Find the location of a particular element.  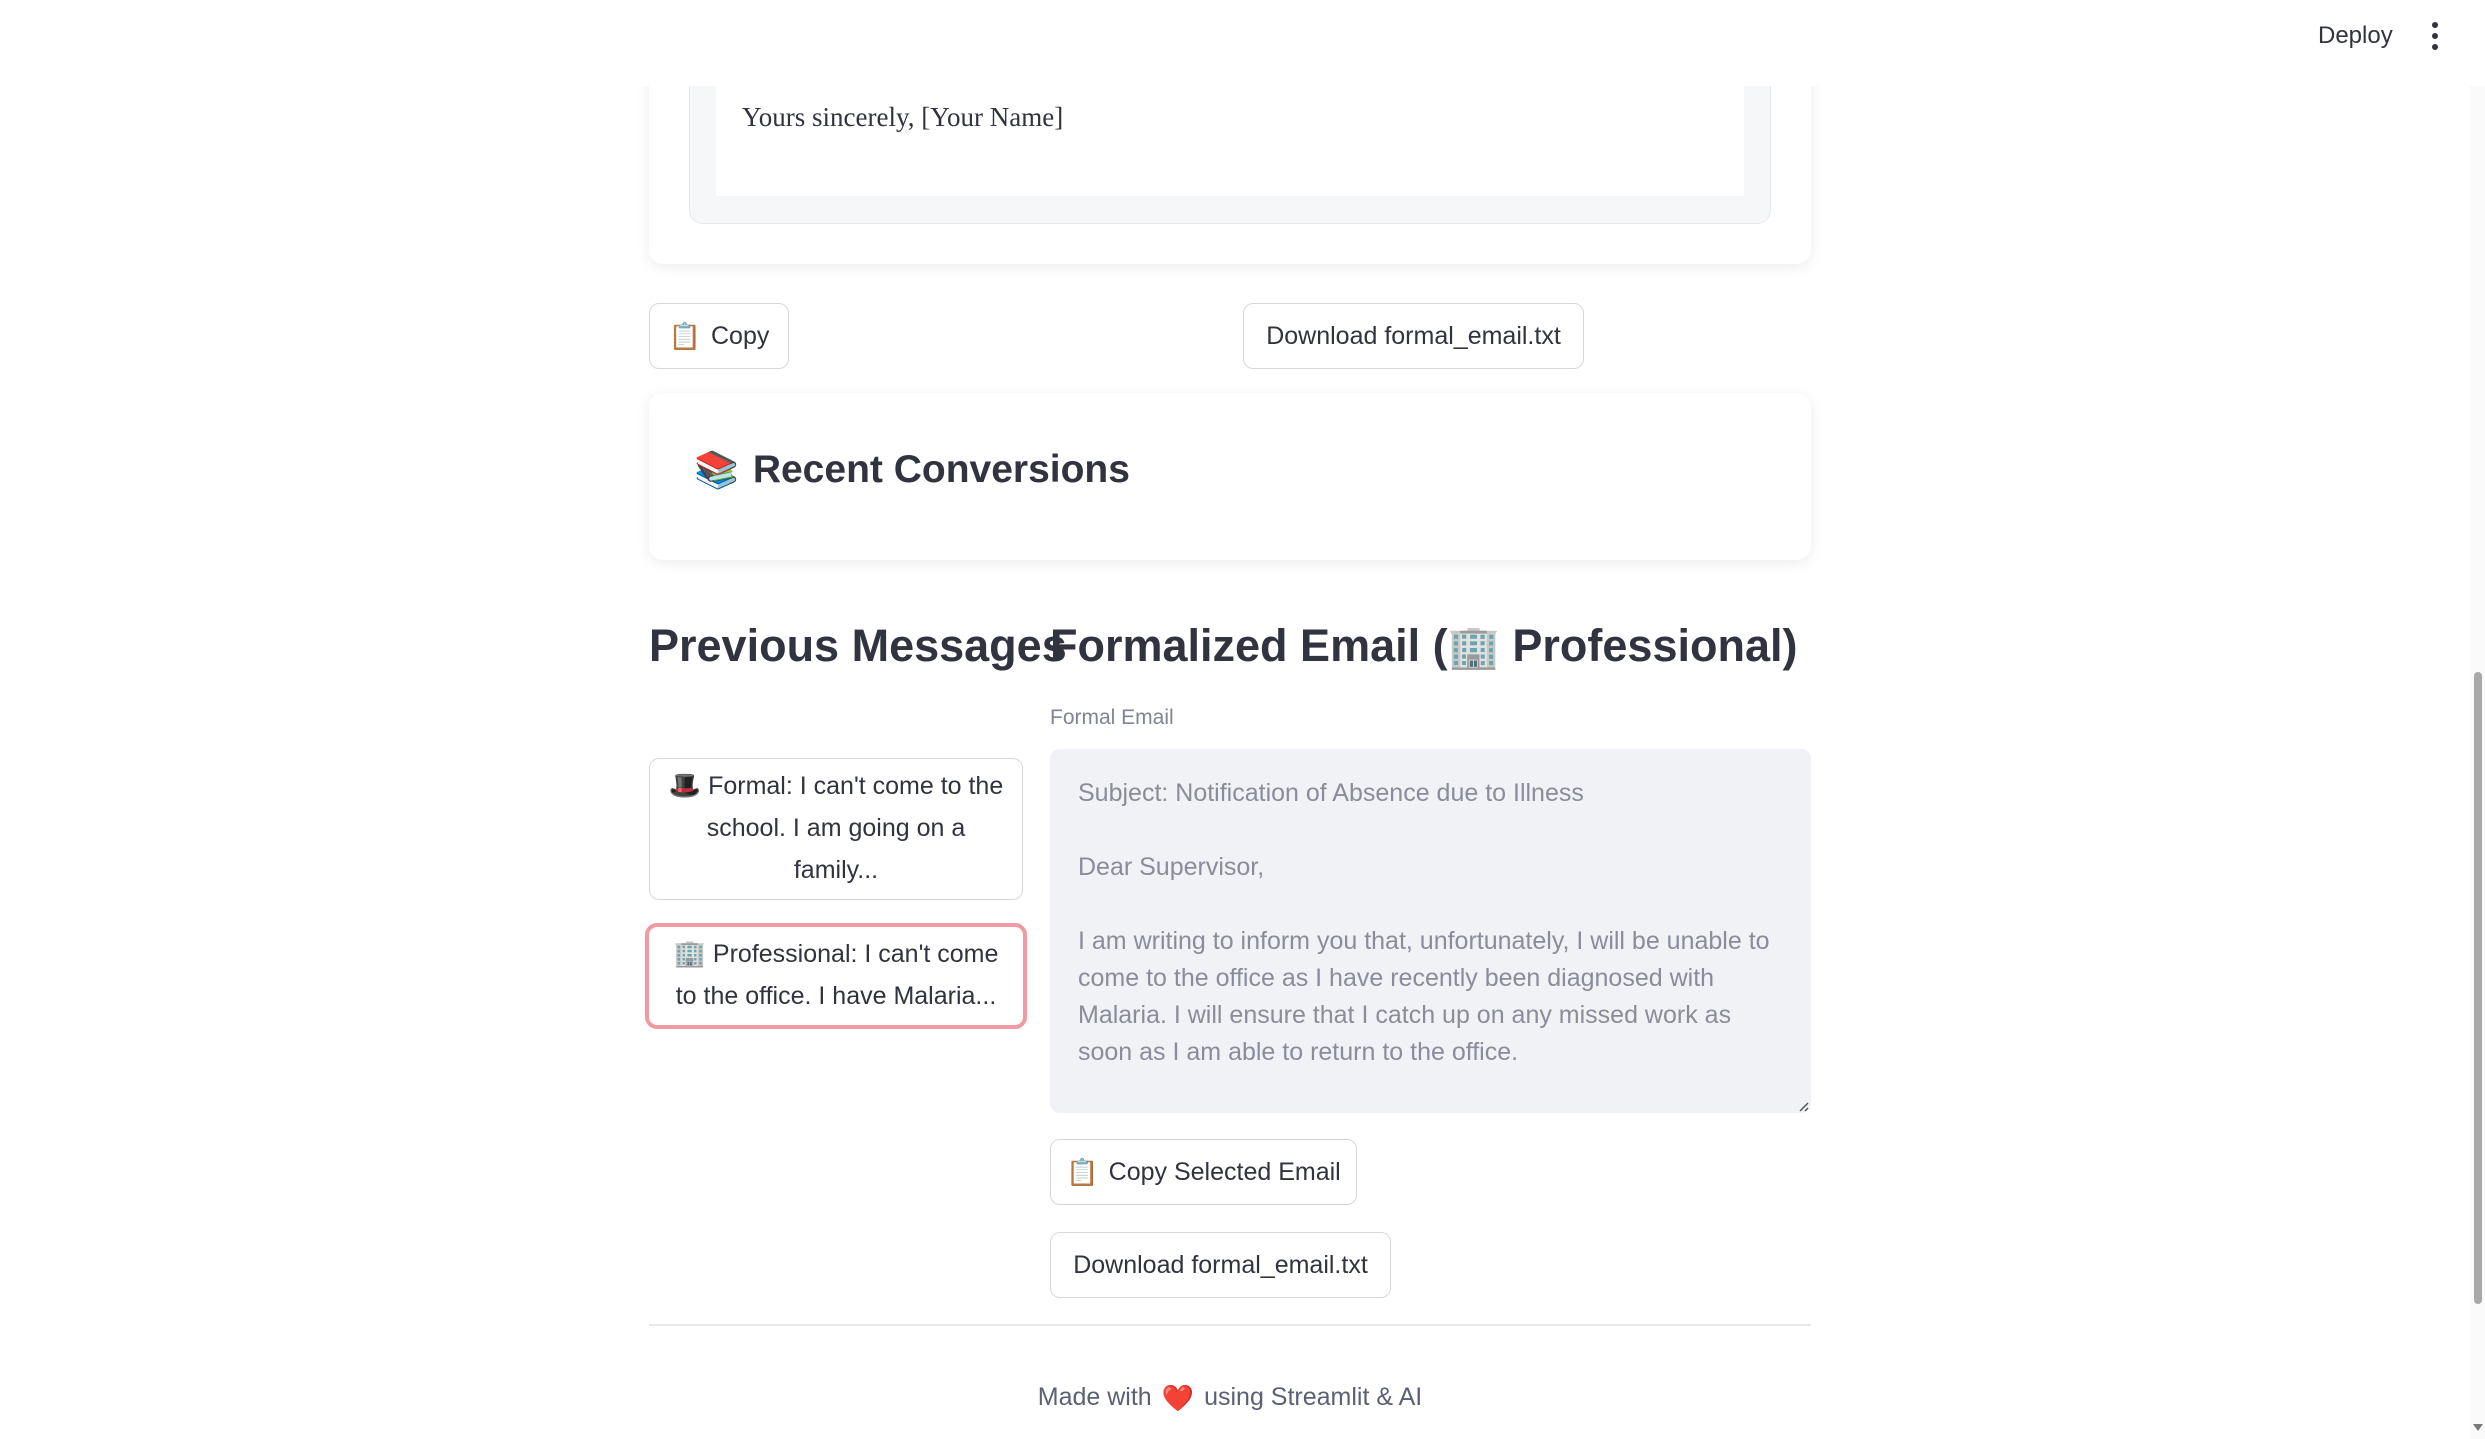

recent-conversions-title: 📚 Recent Conversions is located at coordinates (912, 470).